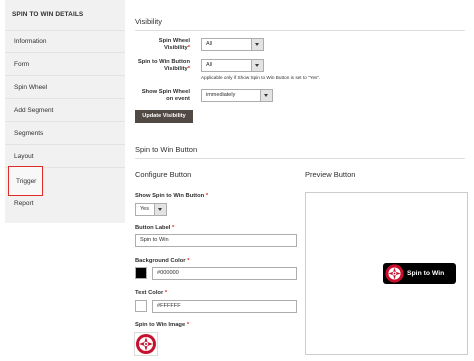 The width and height of the screenshot is (474, 361). What do you see at coordinates (162, 45) in the screenshot?
I see `spin-wheel-visibility-label: Spin Wheel Visibility*` at bounding box center [162, 45].